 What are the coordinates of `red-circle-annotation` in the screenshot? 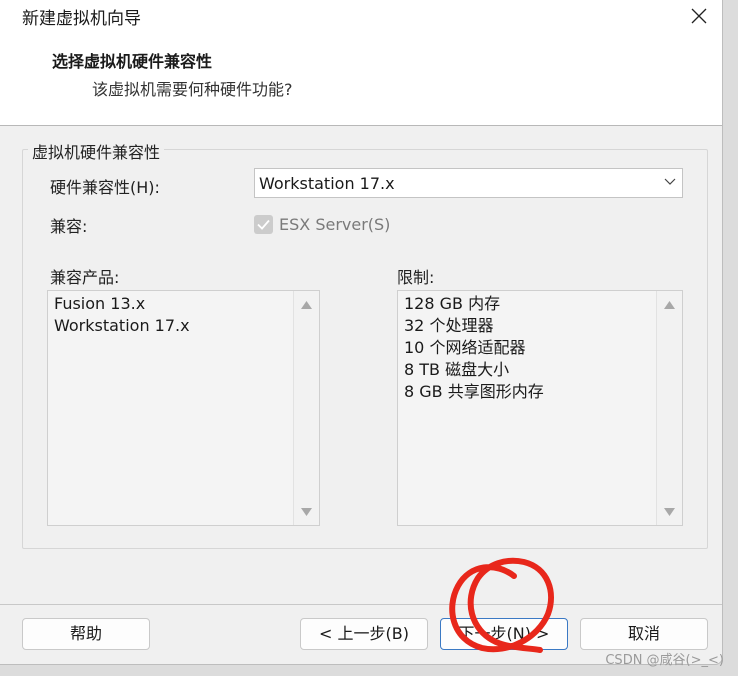 It's located at (501, 605).